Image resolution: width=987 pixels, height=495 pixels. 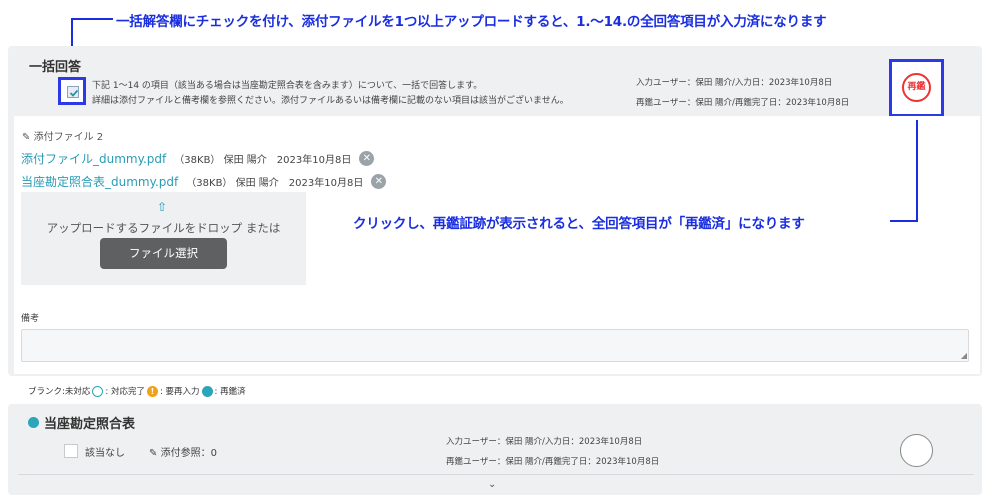 What do you see at coordinates (495, 345) in the screenshot?
I see `memo-textarea: ◢` at bounding box center [495, 345].